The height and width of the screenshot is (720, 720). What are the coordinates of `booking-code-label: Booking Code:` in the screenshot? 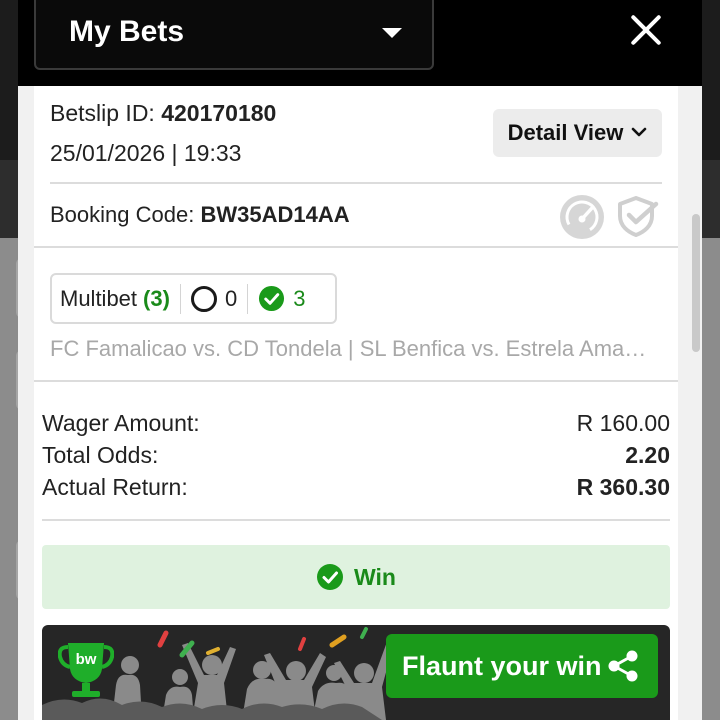 It's located at (122, 214).